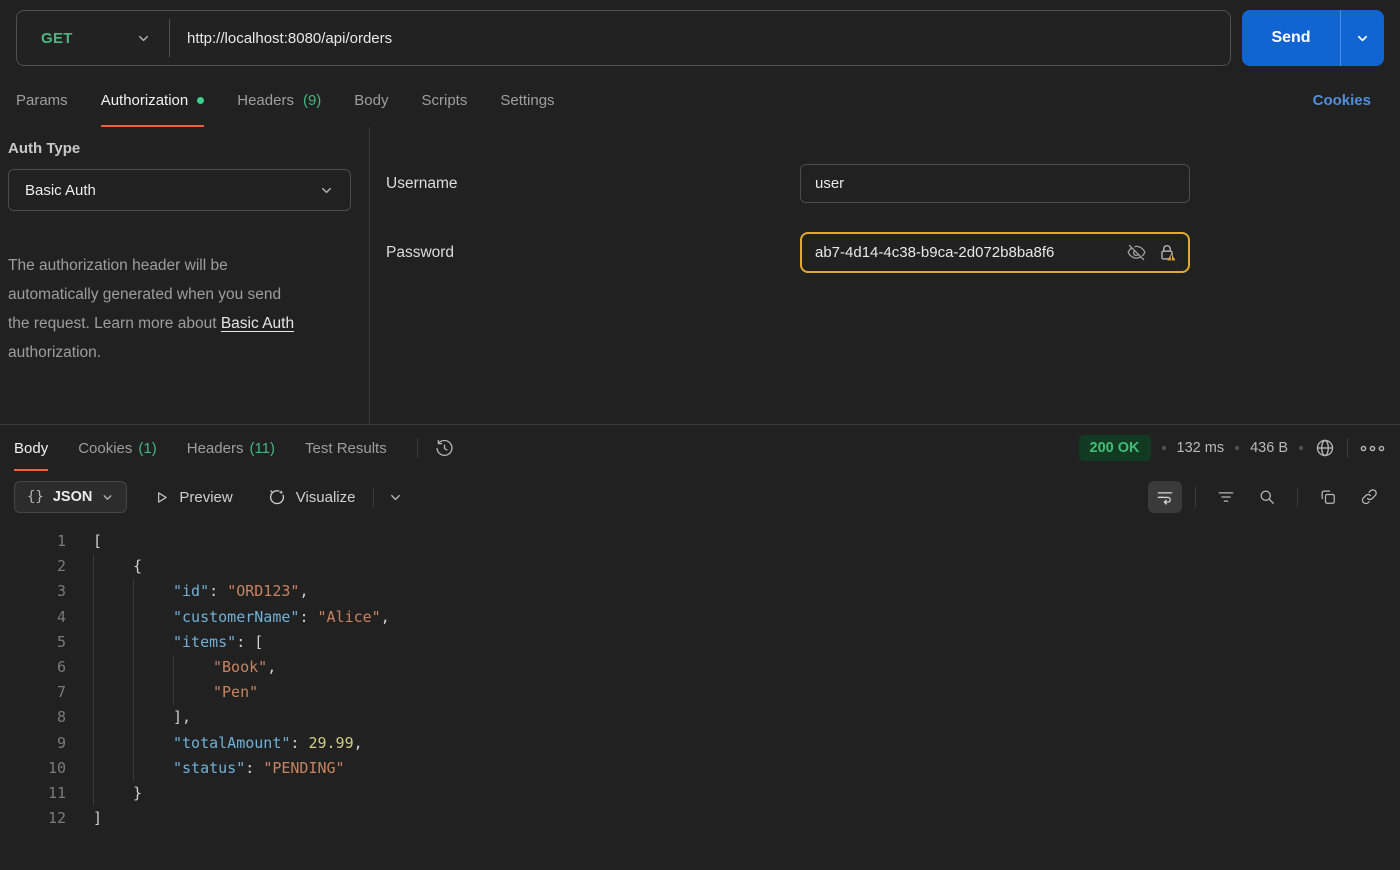 The width and height of the screenshot is (1400, 870). What do you see at coordinates (1328, 497) in the screenshot?
I see `copy-icon` at bounding box center [1328, 497].